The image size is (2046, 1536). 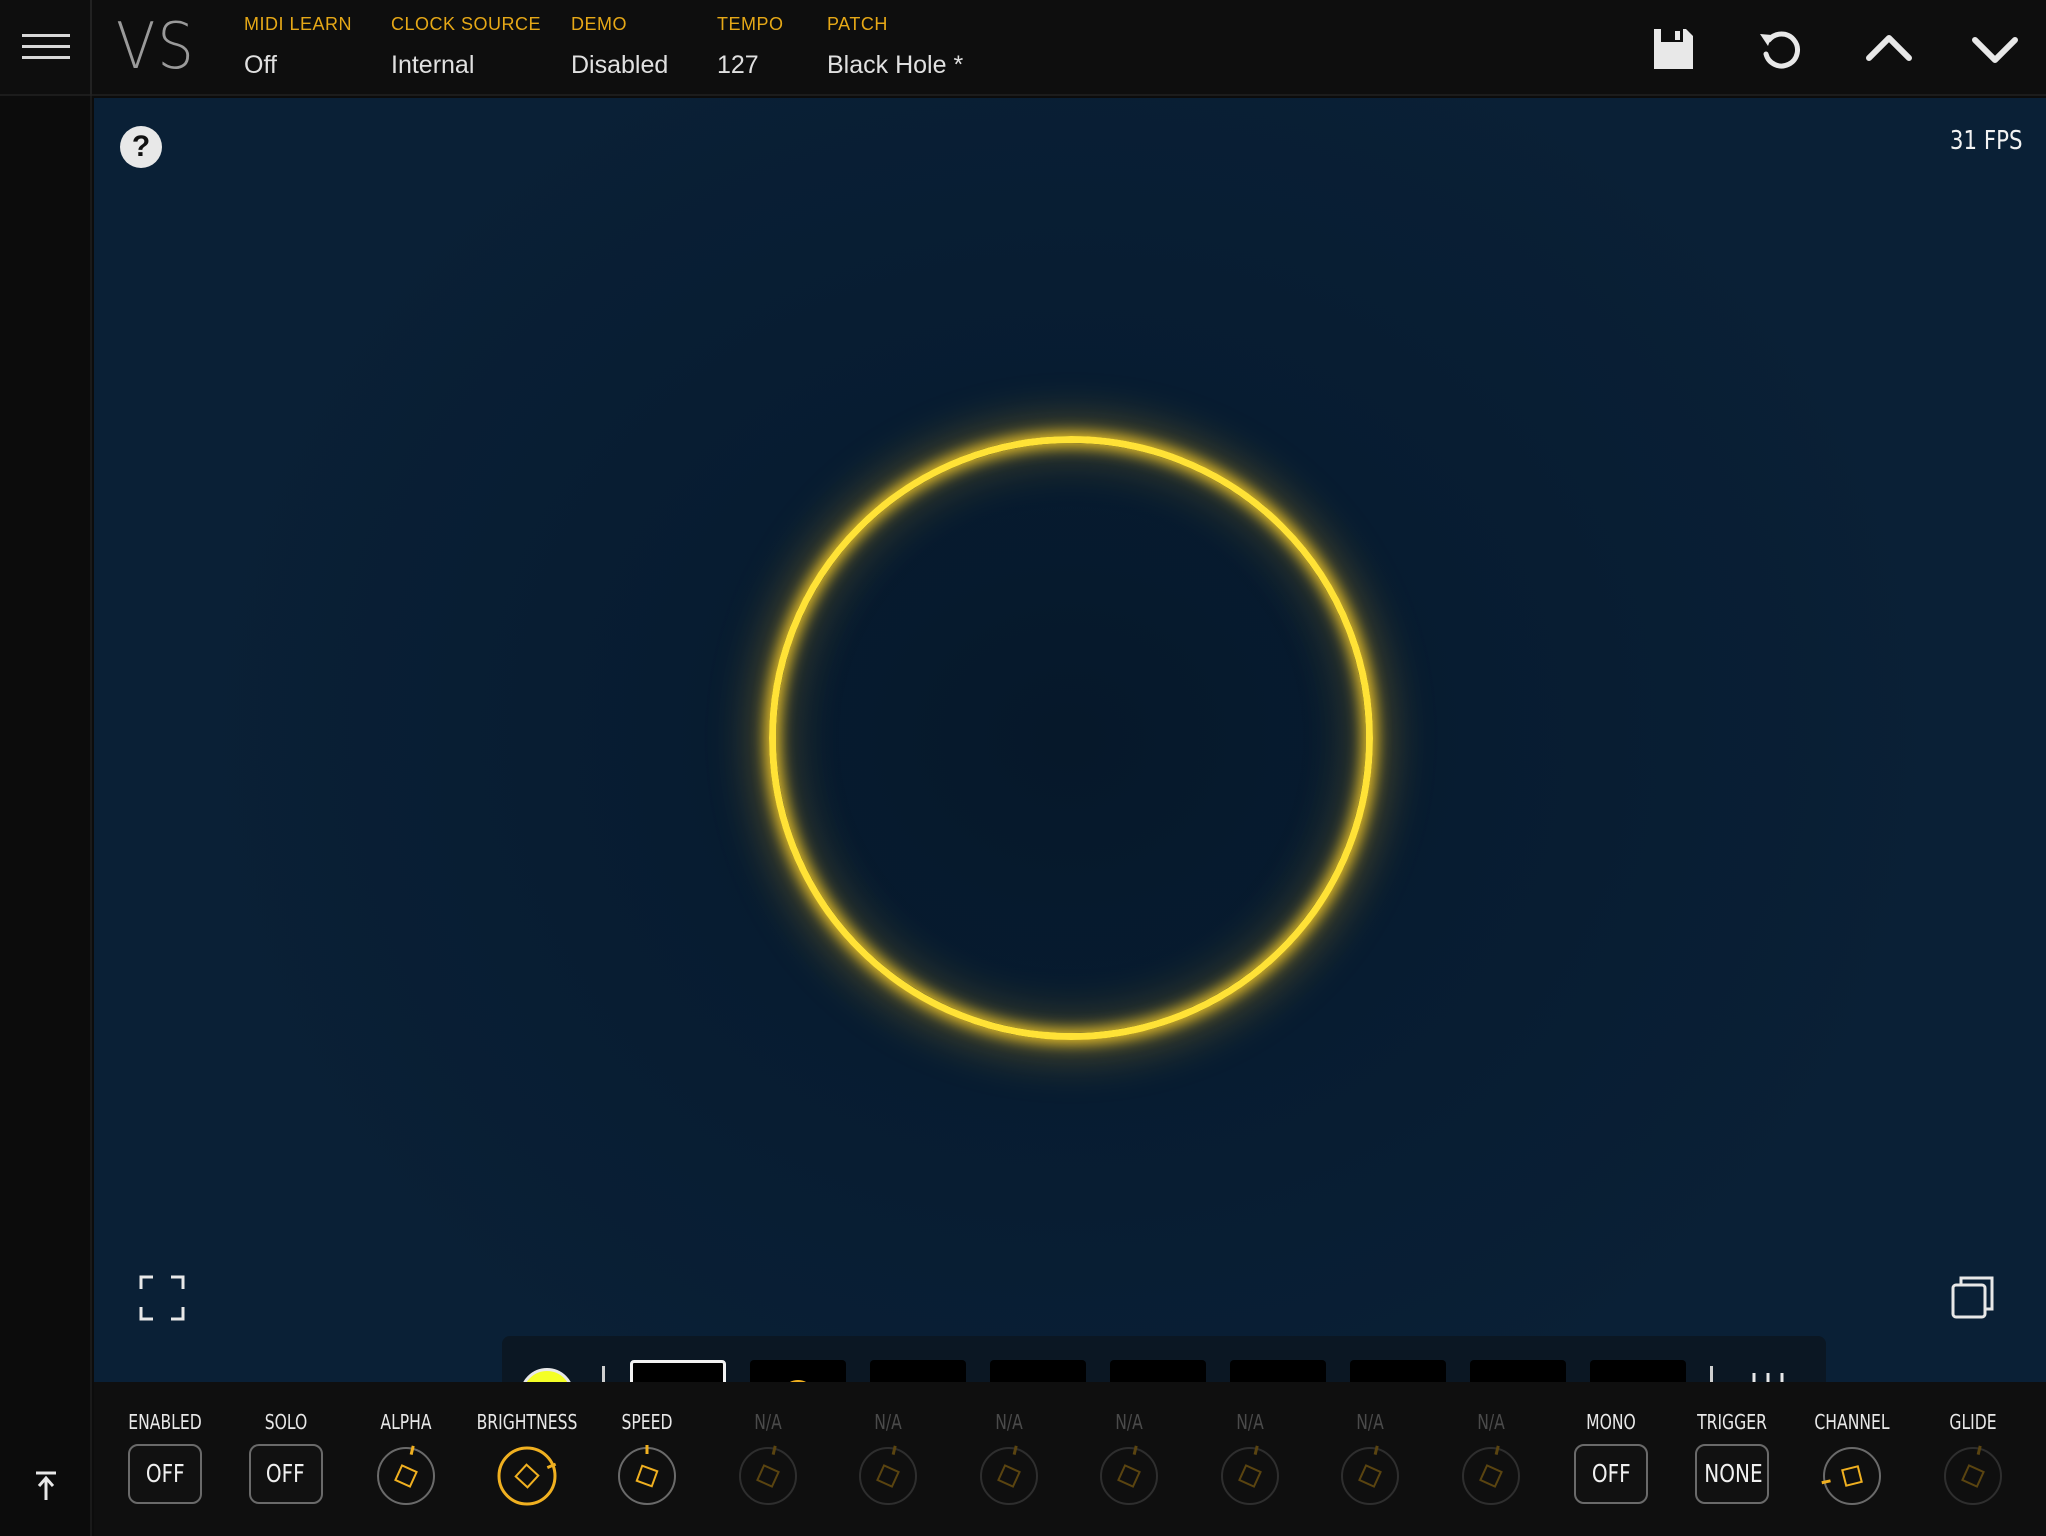 I want to click on glowing-ring, so click(x=1071, y=738).